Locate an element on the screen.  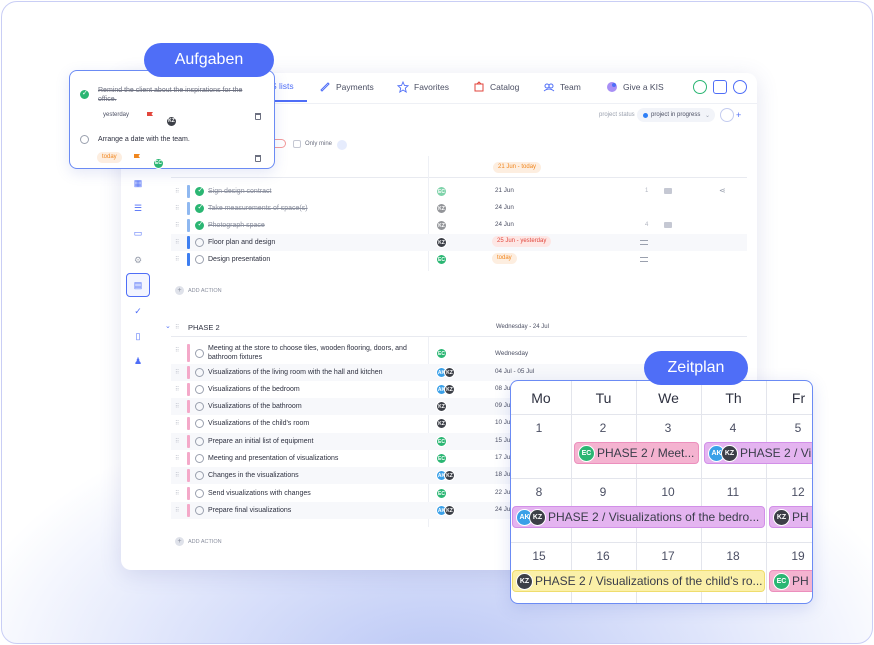
calendar-event: EC PH is located at coordinates (790, 581).